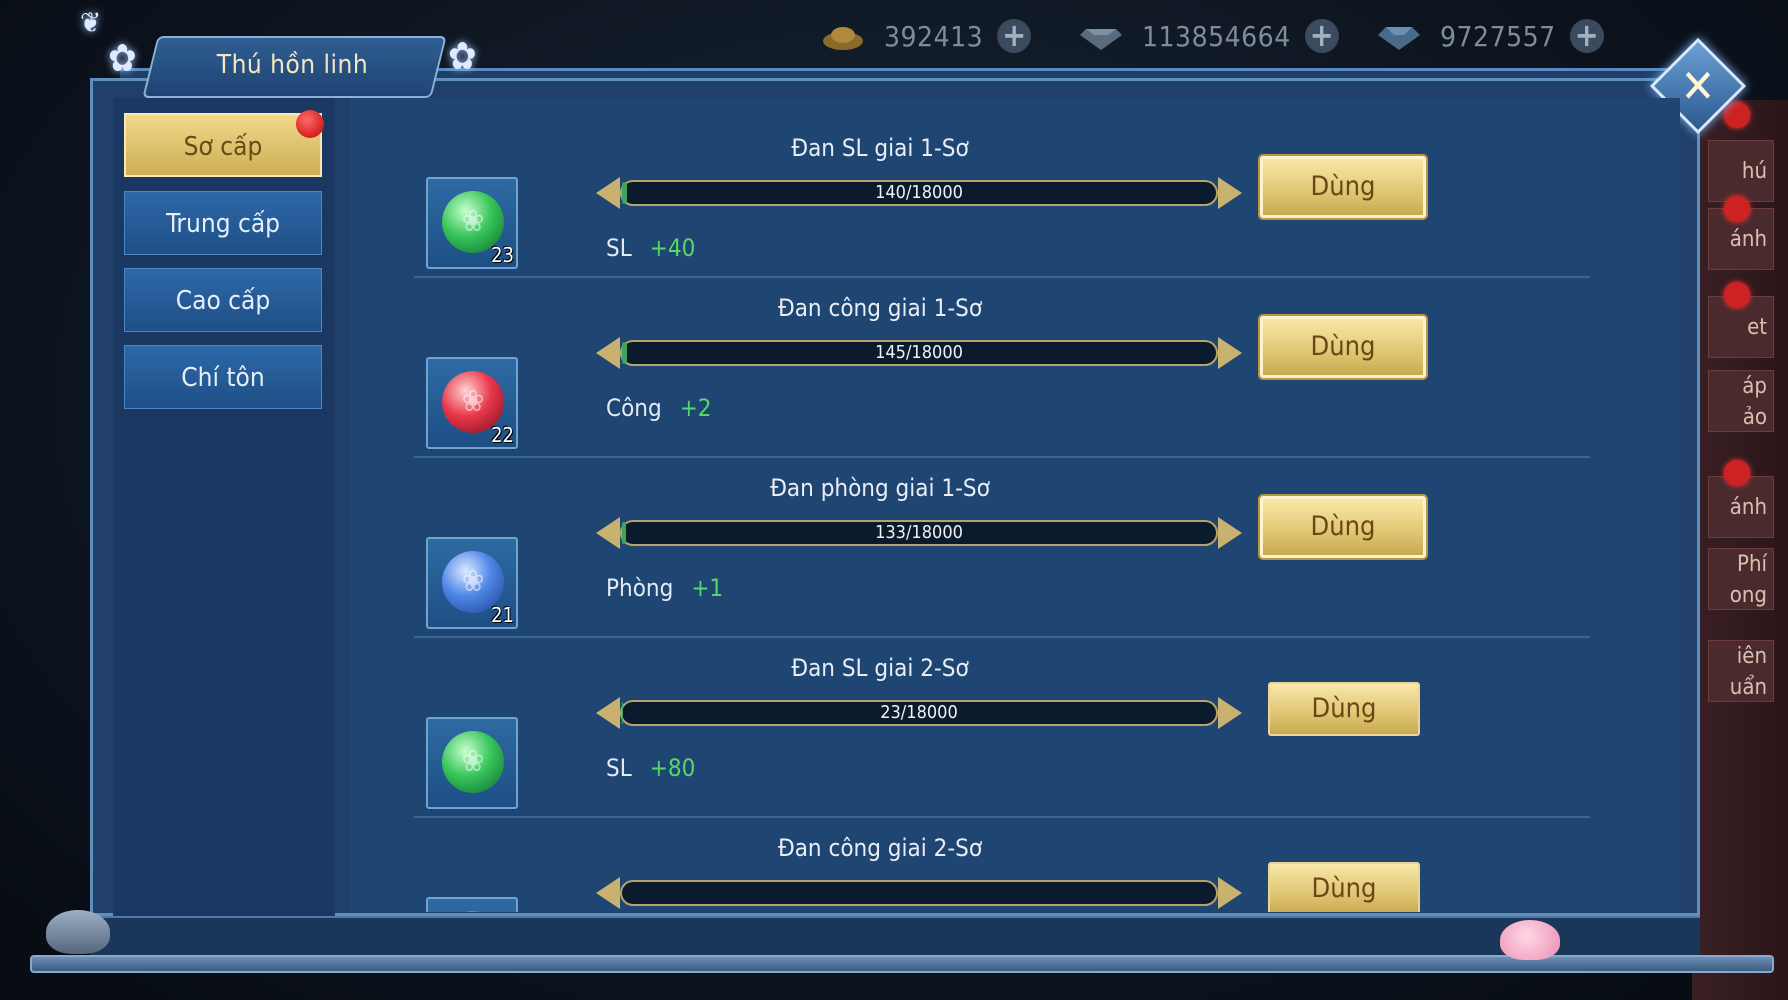  I want to click on side-menu-strip: hú ánh et áp ảo ánh Phí ong iên uẩn, so click(1740, 550).